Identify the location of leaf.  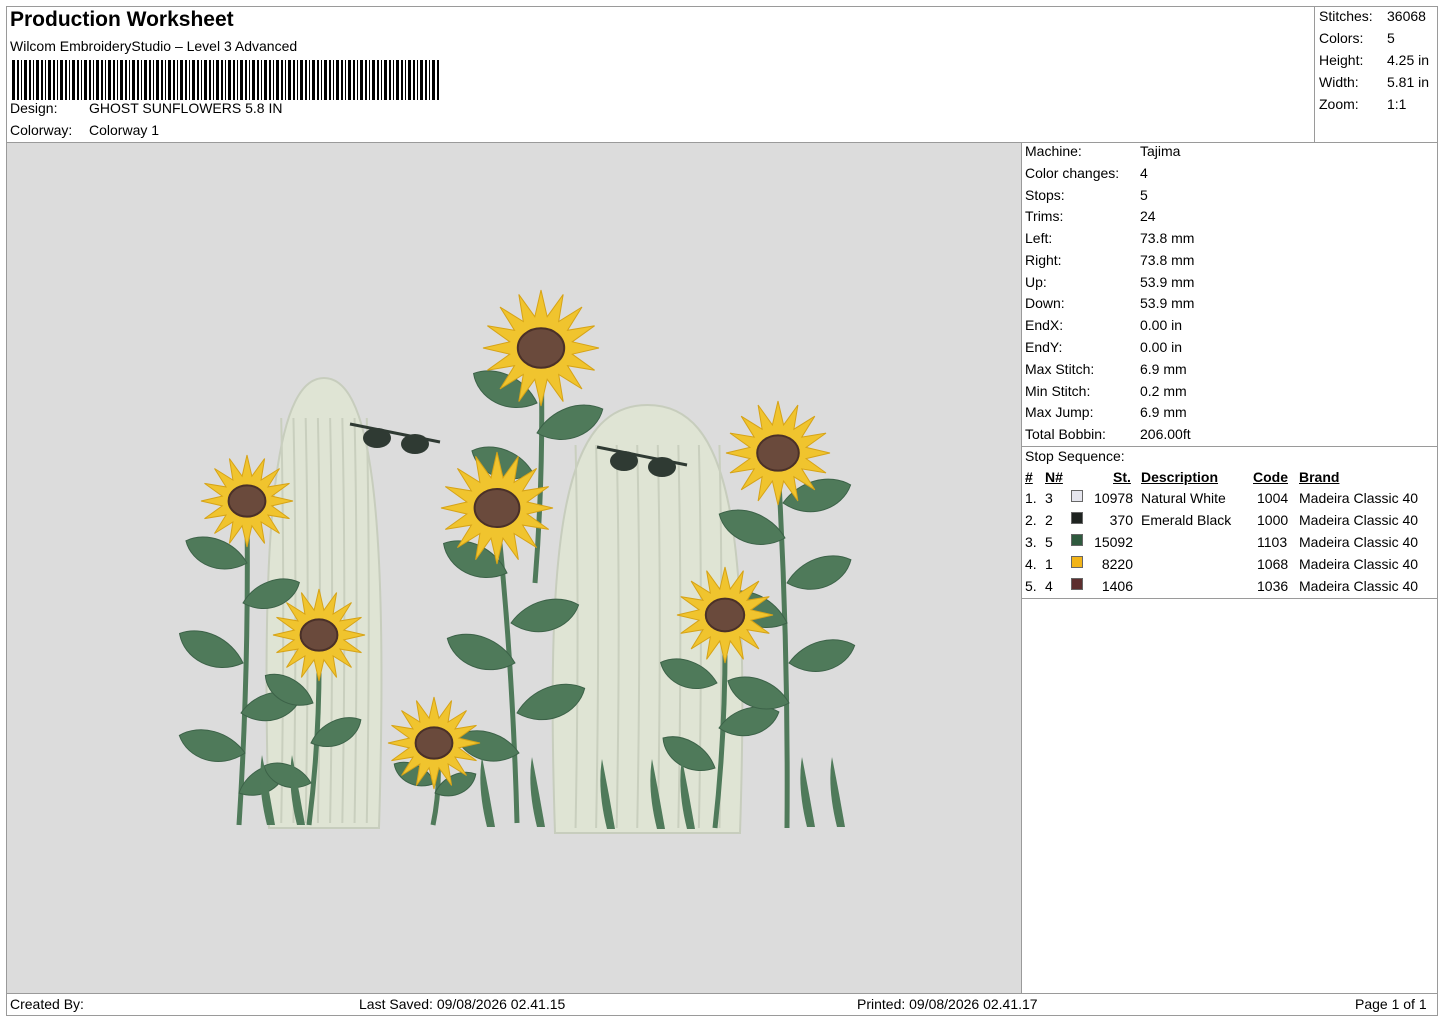
(822, 655).